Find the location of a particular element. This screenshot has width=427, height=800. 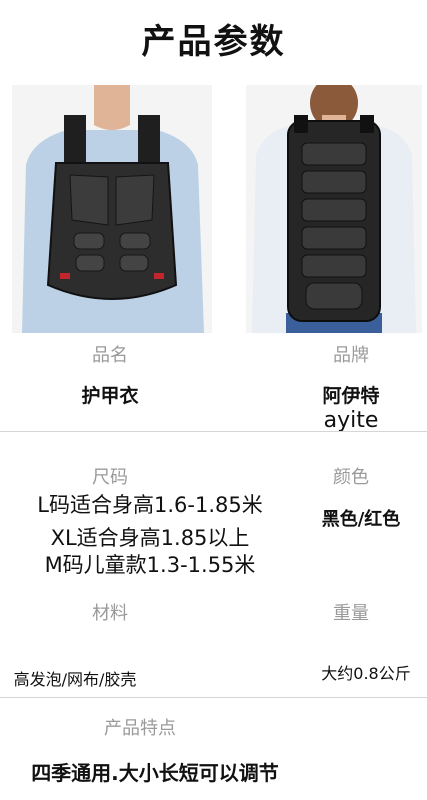

product-name-value: 护甲衣 is located at coordinates (110, 396).